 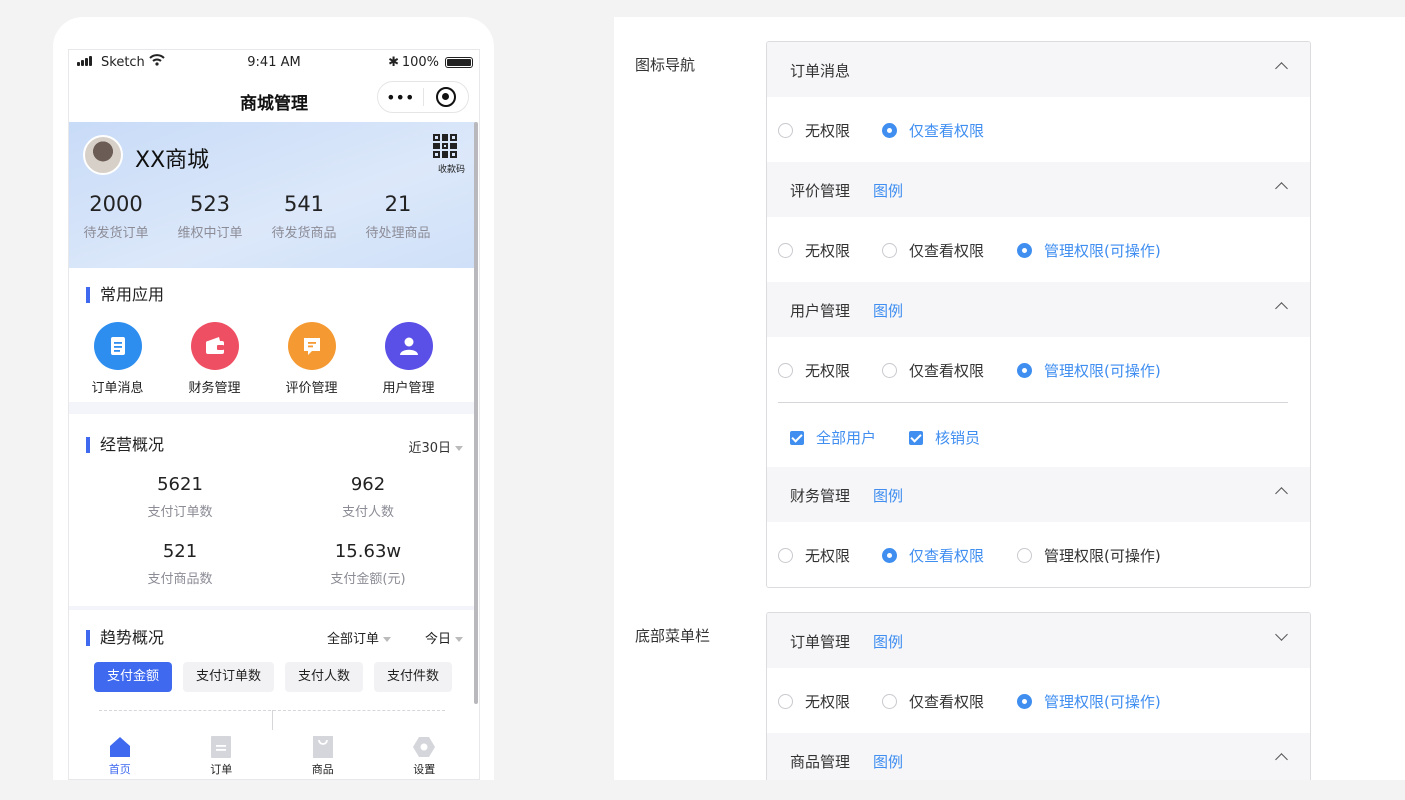 I want to click on shop-name: XX商城, so click(x=172, y=160).